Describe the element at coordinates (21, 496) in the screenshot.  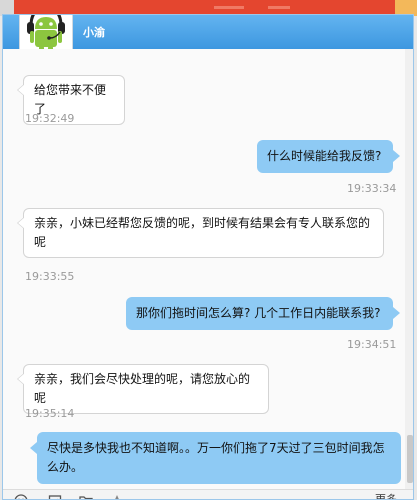
I see `emoji-icon` at that location.